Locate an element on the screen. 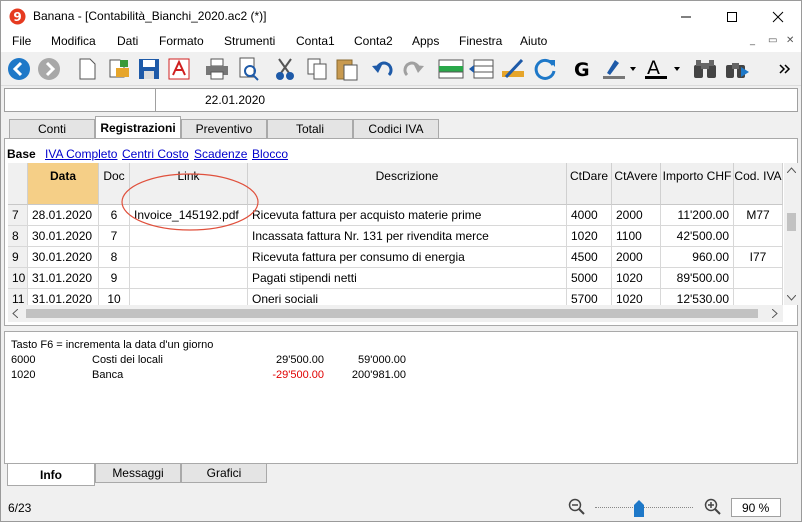 This screenshot has height=522, width=802. table-cell-vat: M77 is located at coordinates (758, 215).